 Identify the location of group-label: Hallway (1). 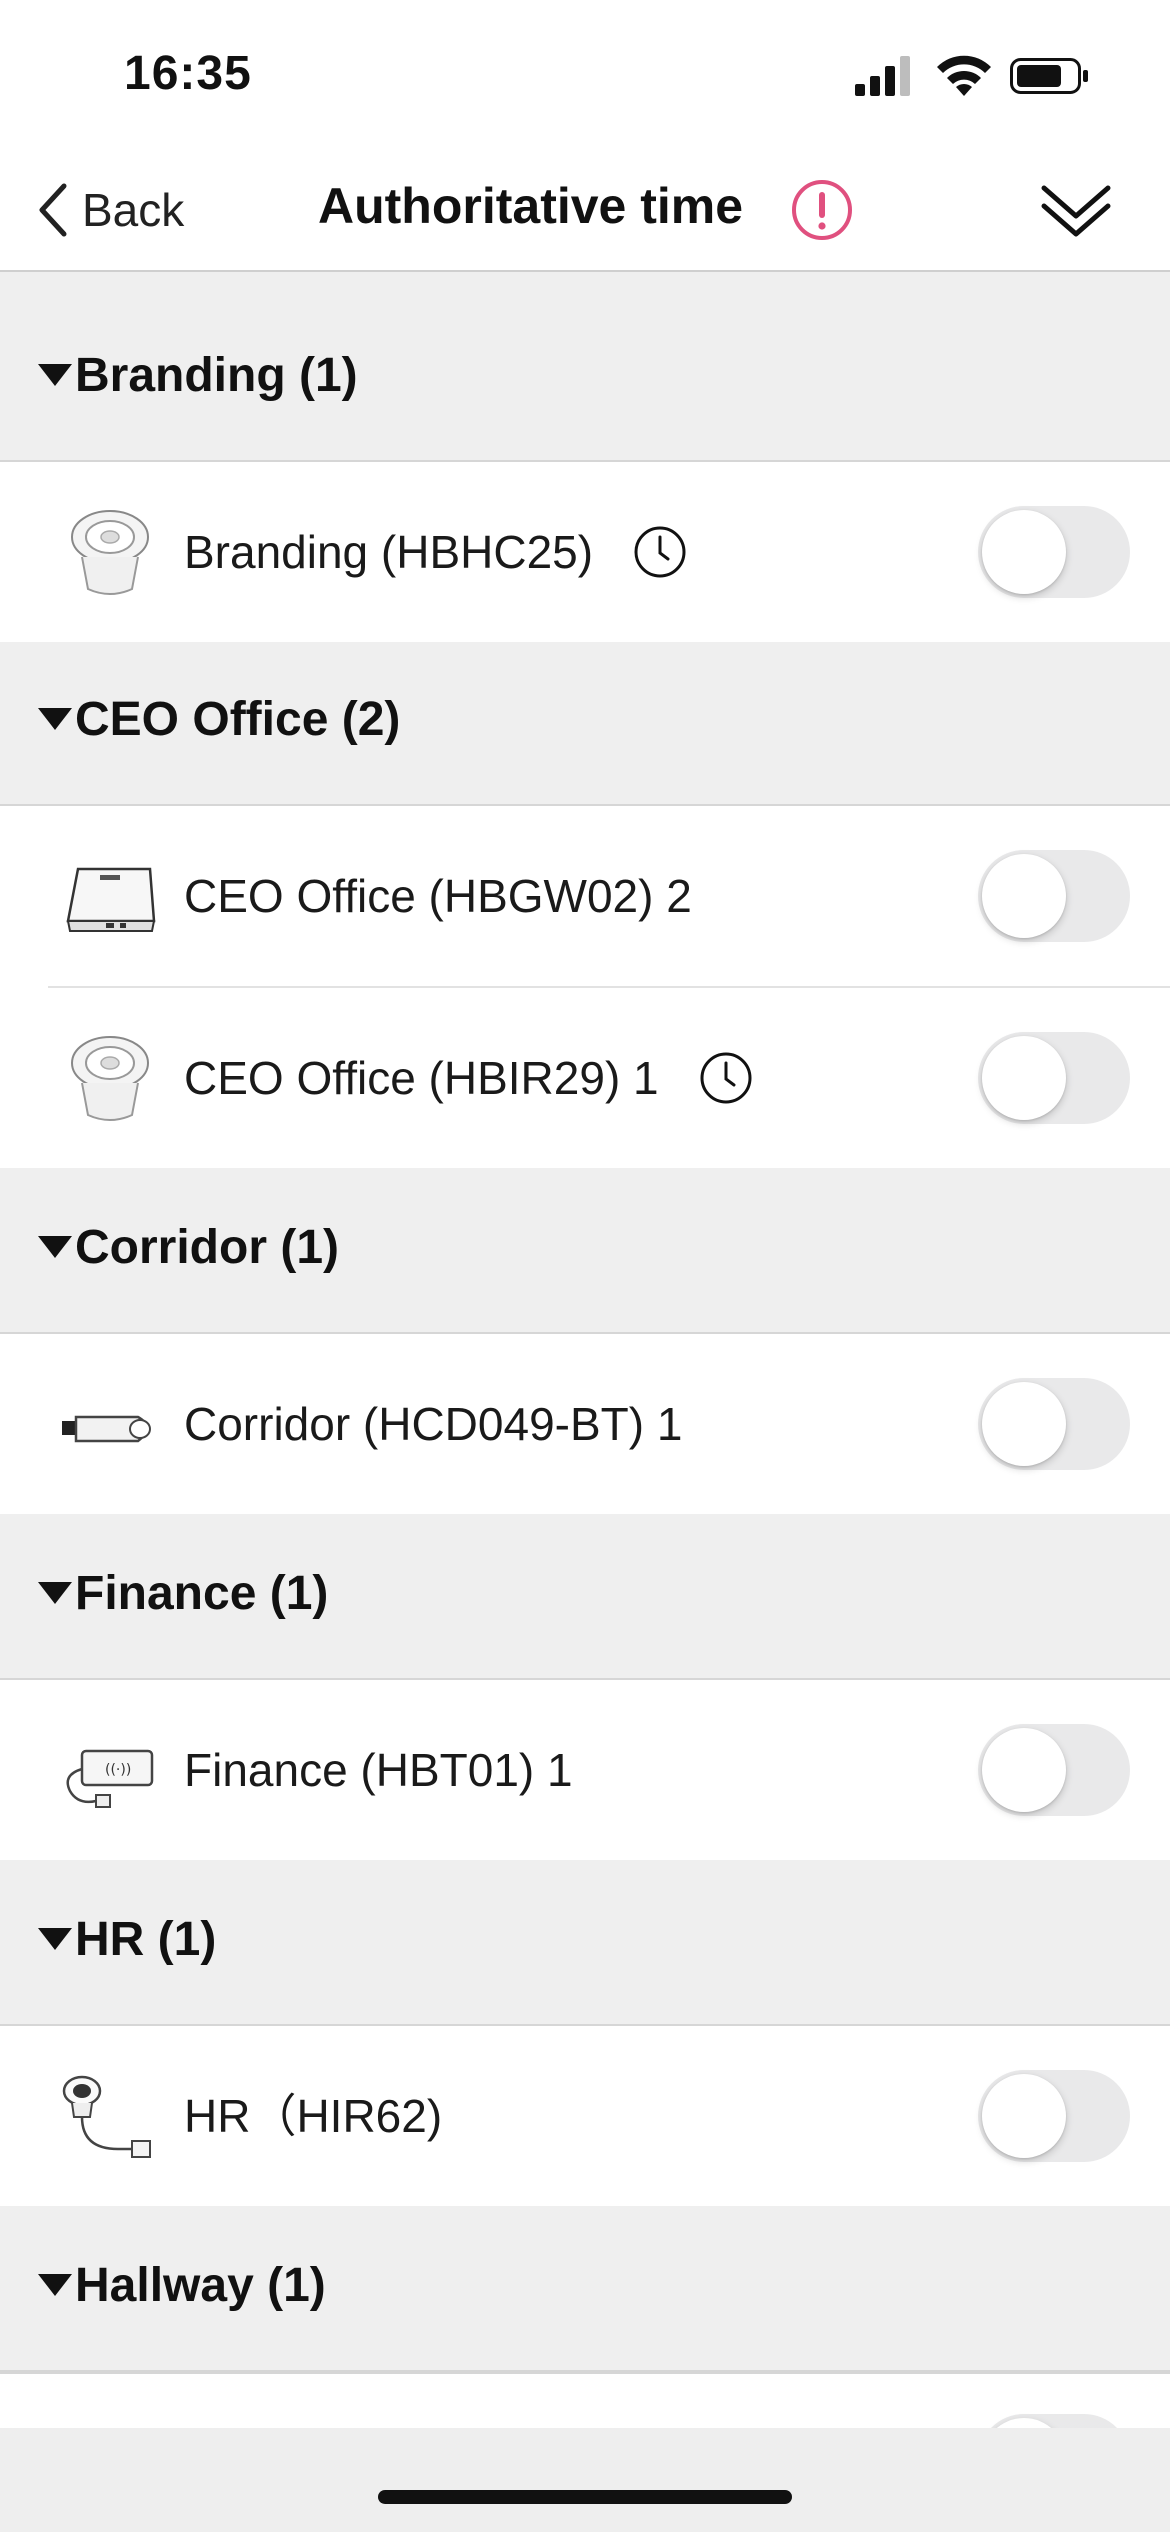
(200, 2285).